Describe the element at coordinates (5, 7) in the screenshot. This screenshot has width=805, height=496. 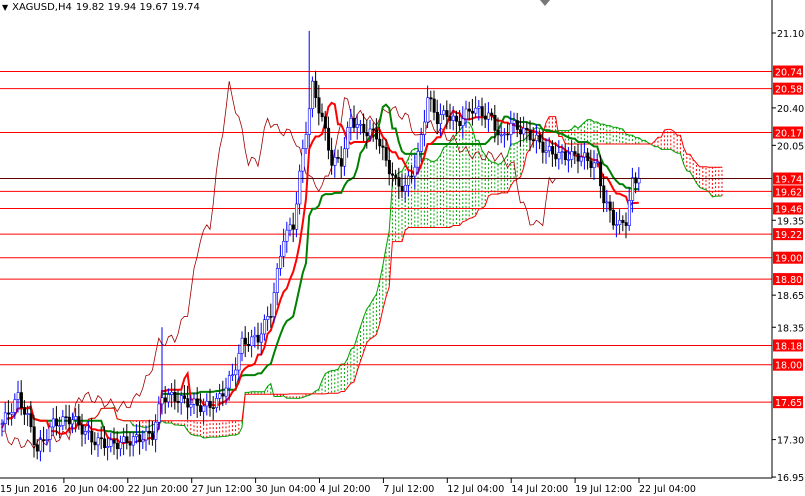
I see `dropdown-triangle-icon: ▼` at that location.